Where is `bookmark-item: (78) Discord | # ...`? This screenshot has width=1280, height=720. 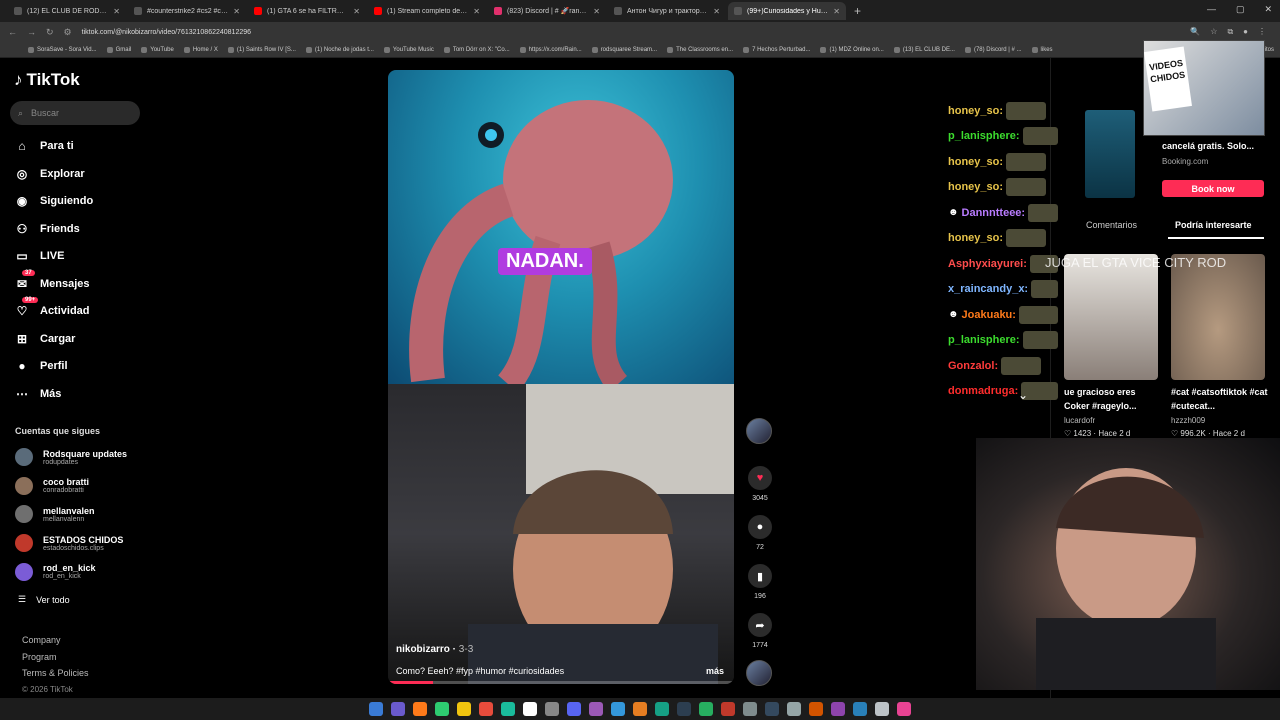
bookmark-item: (78) Discord | # ... is located at coordinates (993, 49).